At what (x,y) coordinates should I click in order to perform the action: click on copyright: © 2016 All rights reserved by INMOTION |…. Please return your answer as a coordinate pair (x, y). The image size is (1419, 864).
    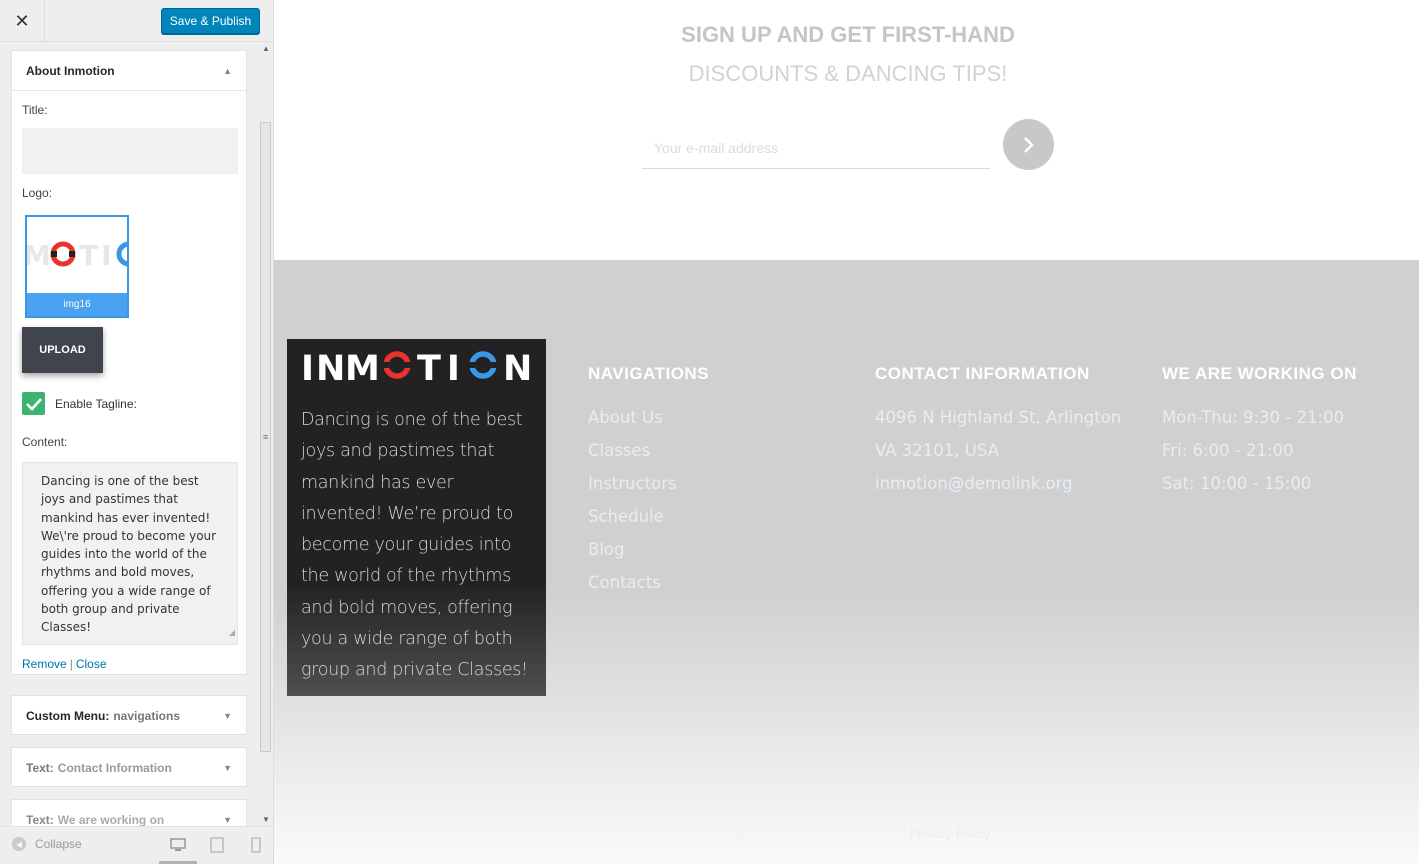
    Looking at the image, I should click on (827, 833).